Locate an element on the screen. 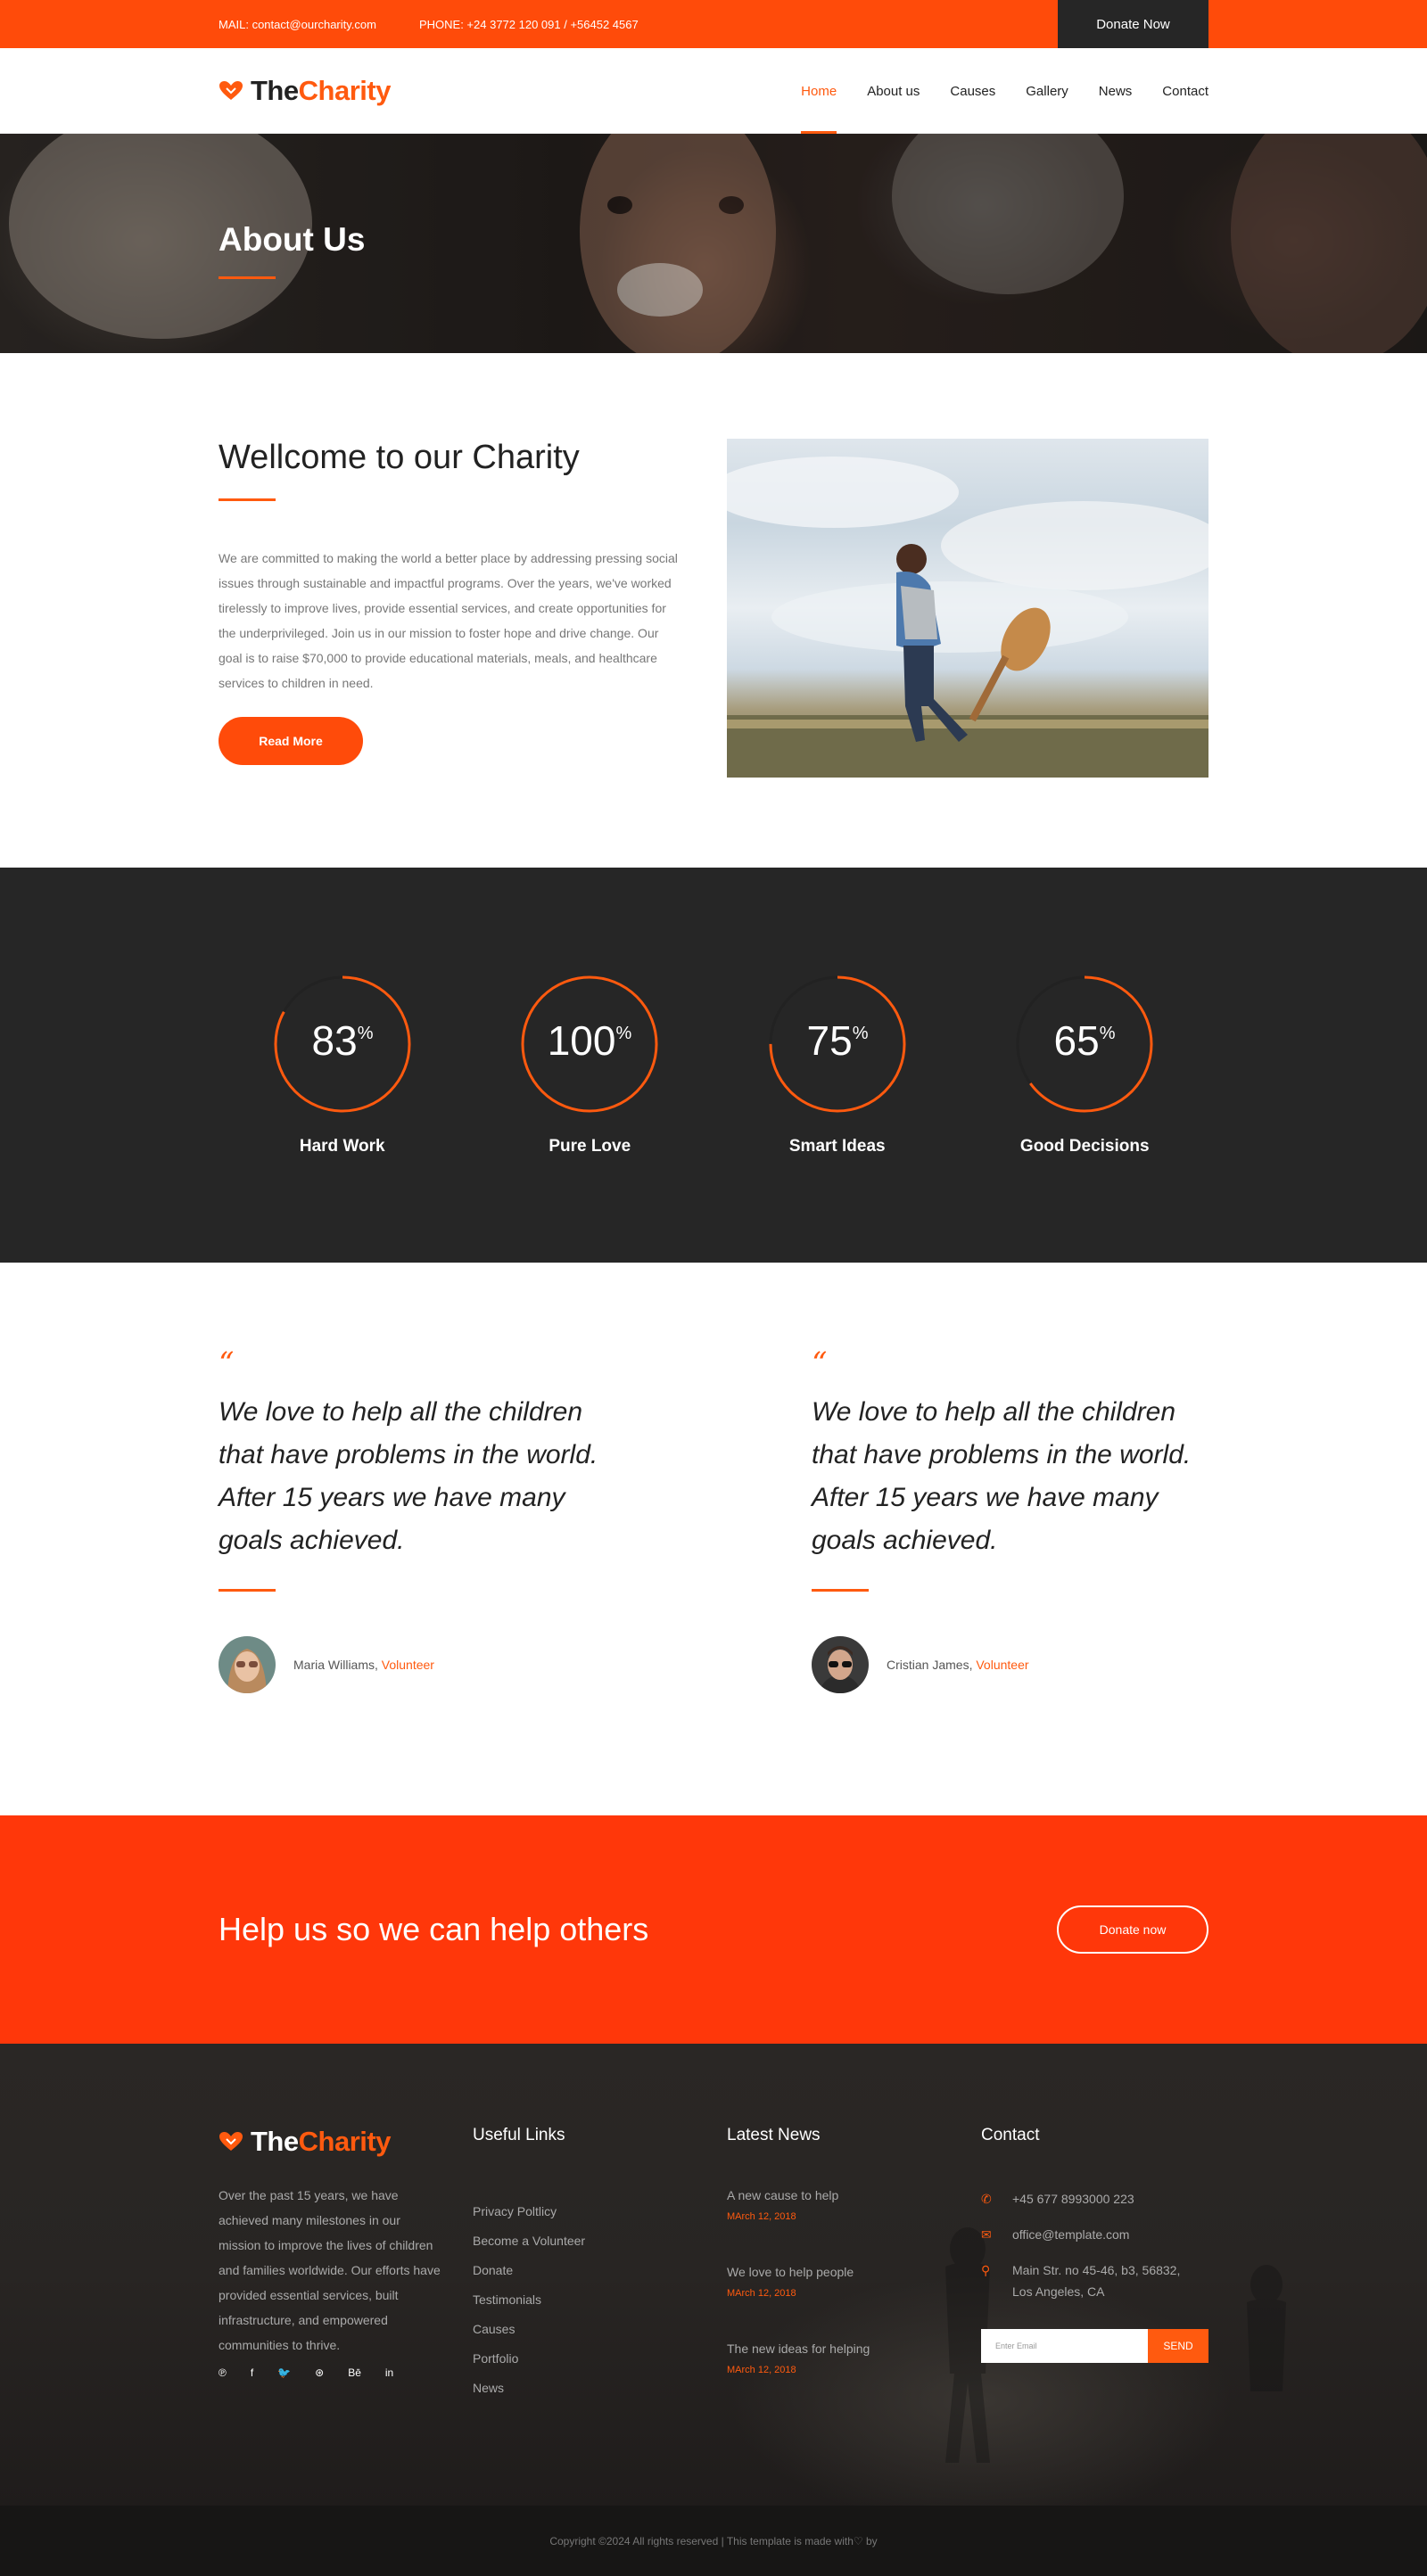 The width and height of the screenshot is (1427, 2576). footer-link: Portfolio is located at coordinates (600, 2359).